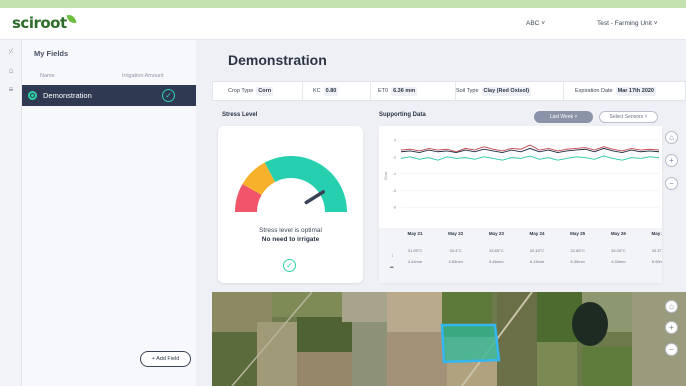 This screenshot has width=686, height=386. I want to click on day-rainfall: 5.99mm, so click(657, 261).